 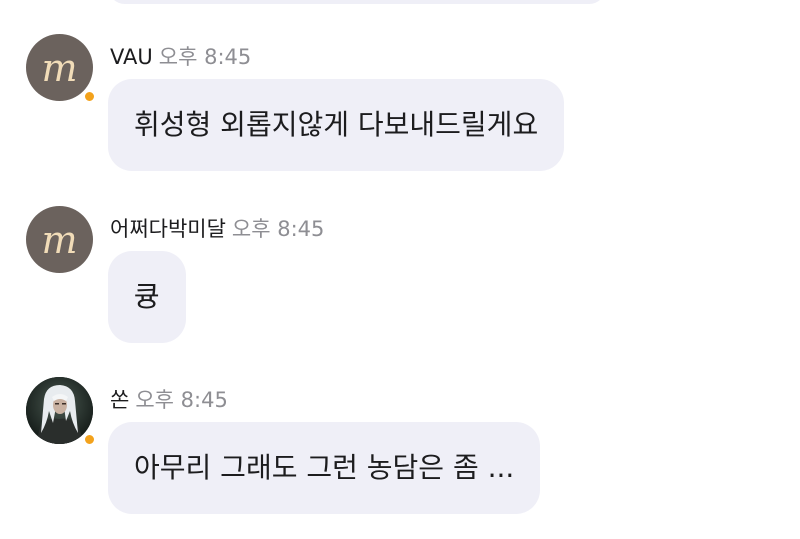 I want to click on sender-name: 어쩌다박미달, so click(x=168, y=229).